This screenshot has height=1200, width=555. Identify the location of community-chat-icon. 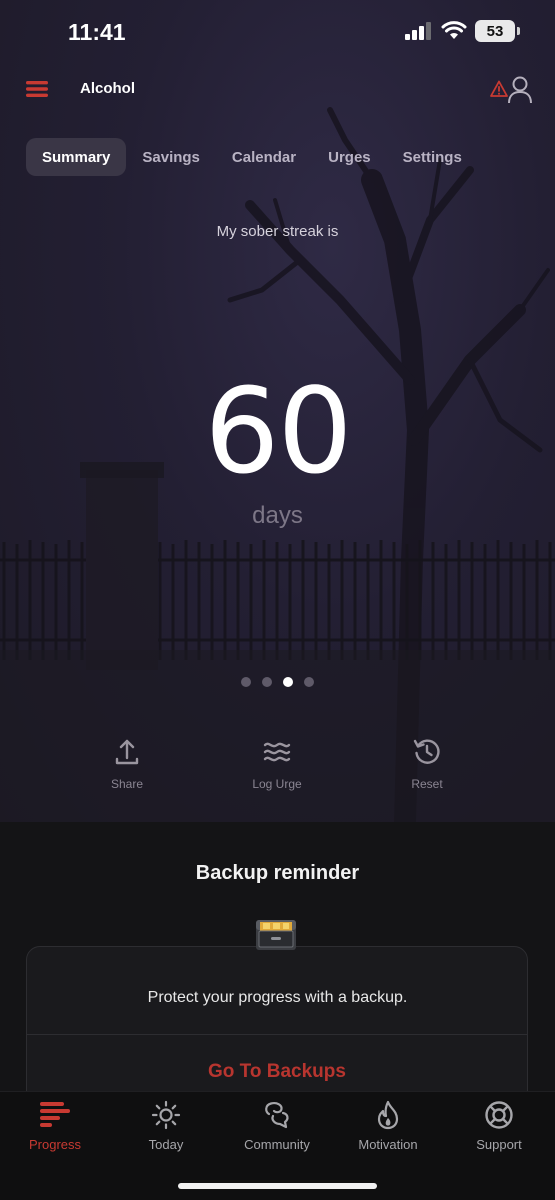
(277, 1115).